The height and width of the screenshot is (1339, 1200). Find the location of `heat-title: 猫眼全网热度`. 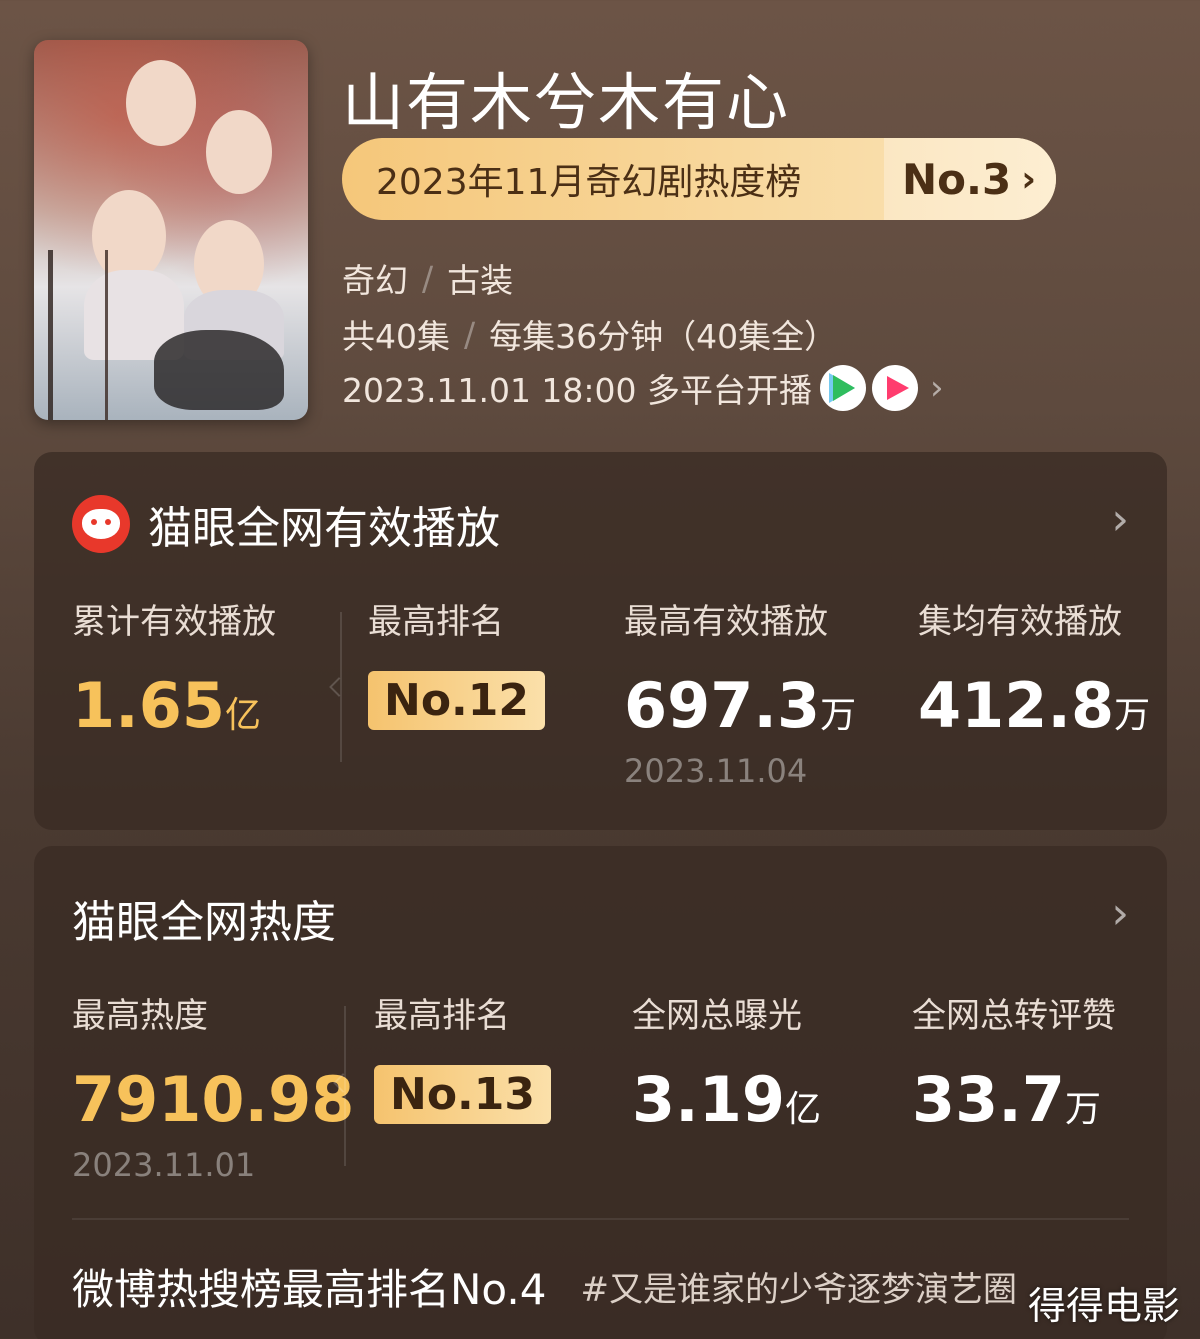

heat-title: 猫眼全网热度 is located at coordinates (204, 922).